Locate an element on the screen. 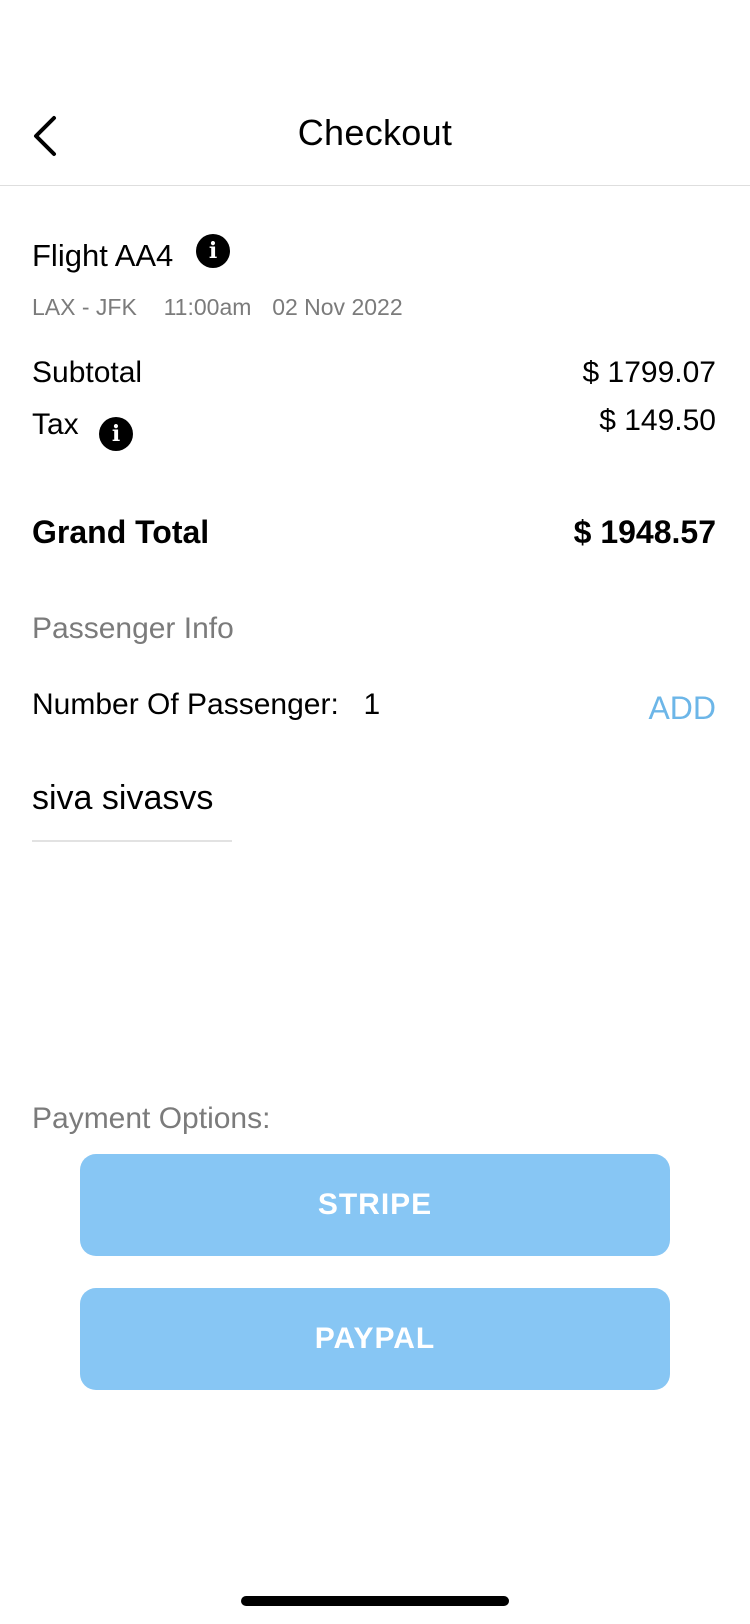  flight-time: 11:00am is located at coordinates (207, 307).